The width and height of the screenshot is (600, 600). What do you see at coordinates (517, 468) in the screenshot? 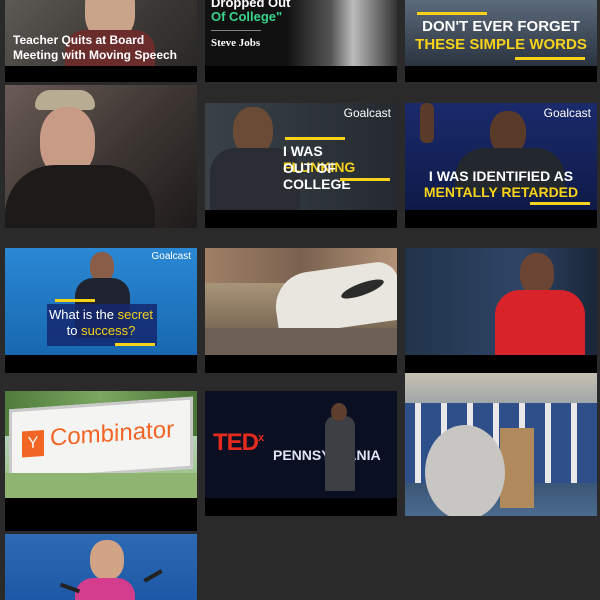
I see `podium` at bounding box center [517, 468].